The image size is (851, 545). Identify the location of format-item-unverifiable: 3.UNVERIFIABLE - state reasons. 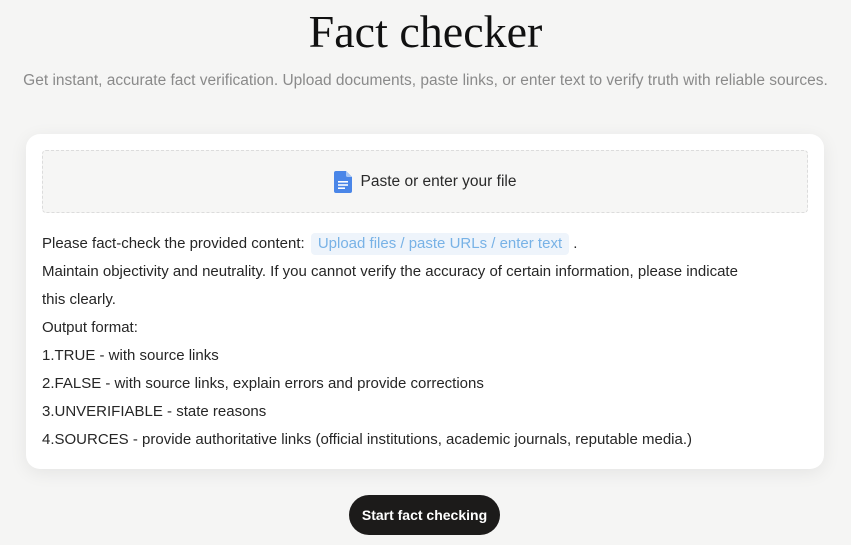
(154, 411).